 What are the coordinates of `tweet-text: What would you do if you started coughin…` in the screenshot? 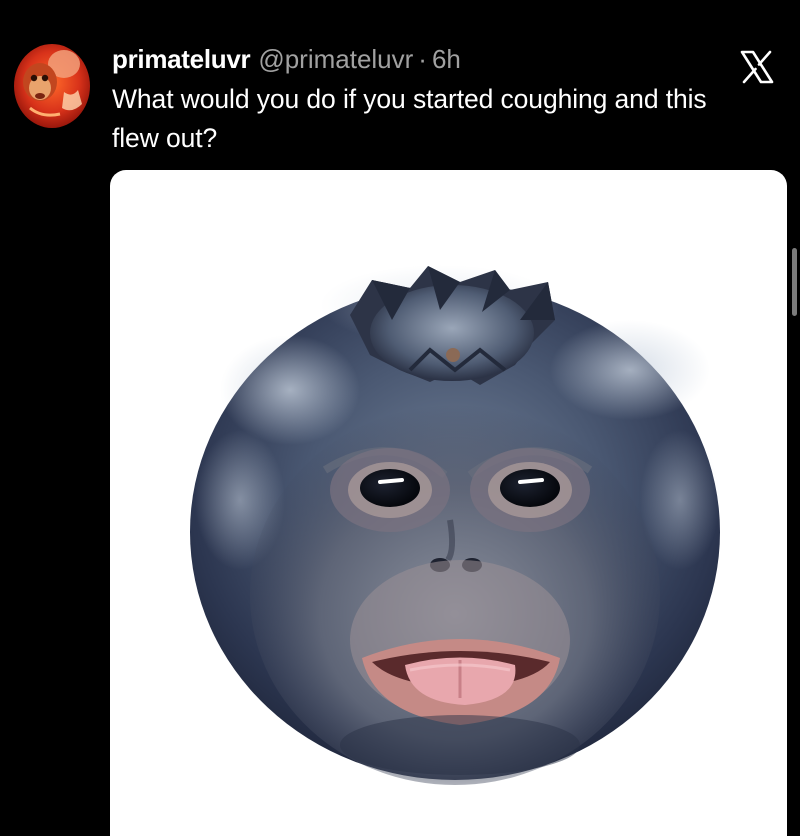 It's located at (409, 118).